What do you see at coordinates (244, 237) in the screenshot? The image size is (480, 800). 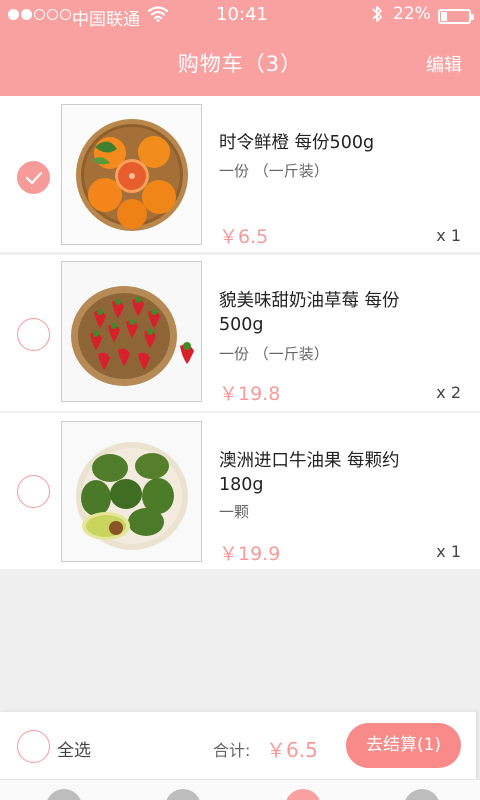 I see `product-price: ￥6.5` at bounding box center [244, 237].